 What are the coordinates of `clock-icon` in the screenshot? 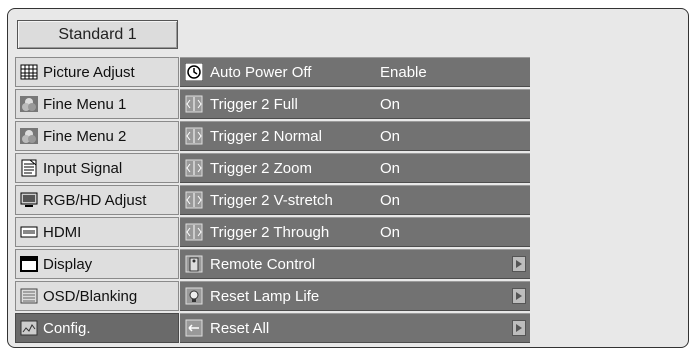 It's located at (194, 72).